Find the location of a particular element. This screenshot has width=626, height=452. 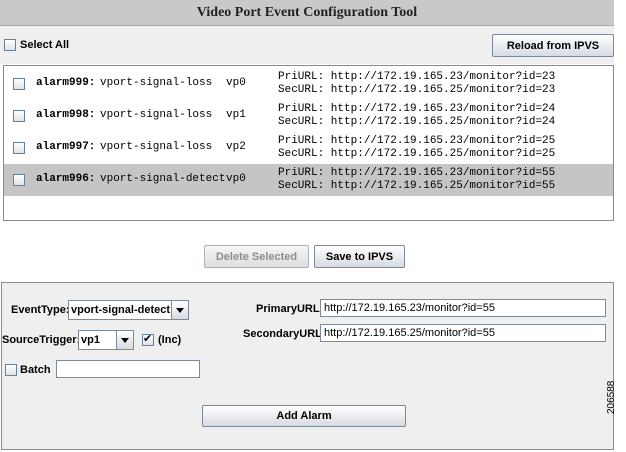

primary-url-label: PrimaryURL: is located at coordinates (290, 309).